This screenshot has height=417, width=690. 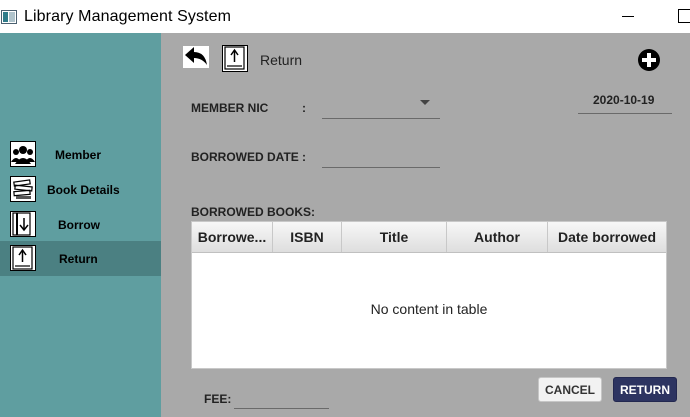 I want to click on borrowed-books-label: BORROWED BOOKS:, so click(x=253, y=212).